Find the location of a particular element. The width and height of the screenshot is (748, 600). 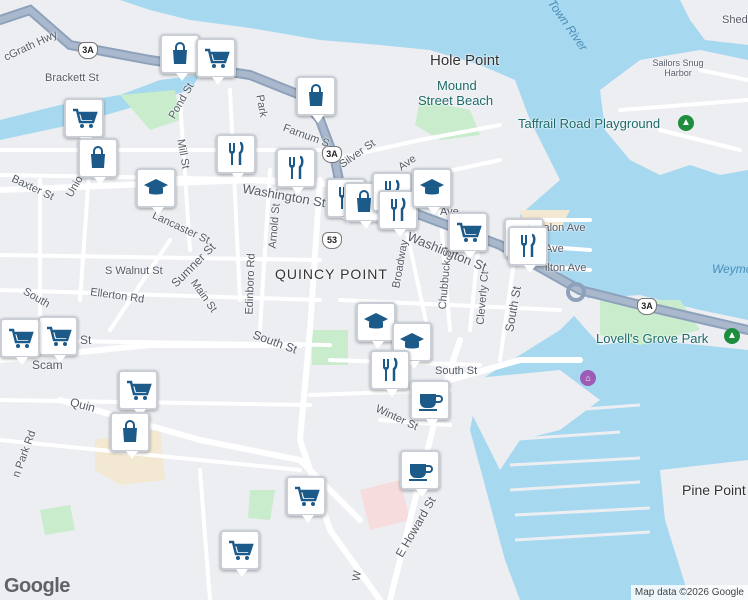

street-edinboro: Edinboro Rd is located at coordinates (250, 284).